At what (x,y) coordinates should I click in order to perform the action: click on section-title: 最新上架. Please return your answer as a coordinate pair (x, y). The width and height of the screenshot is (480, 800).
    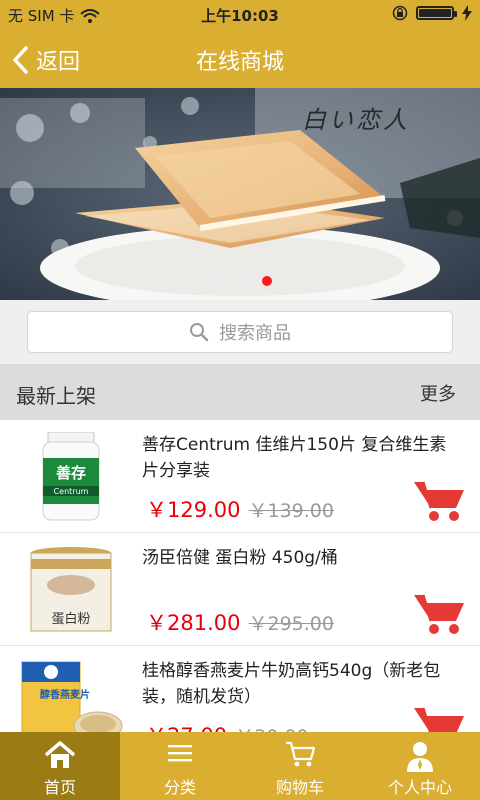
    Looking at the image, I should click on (56, 396).